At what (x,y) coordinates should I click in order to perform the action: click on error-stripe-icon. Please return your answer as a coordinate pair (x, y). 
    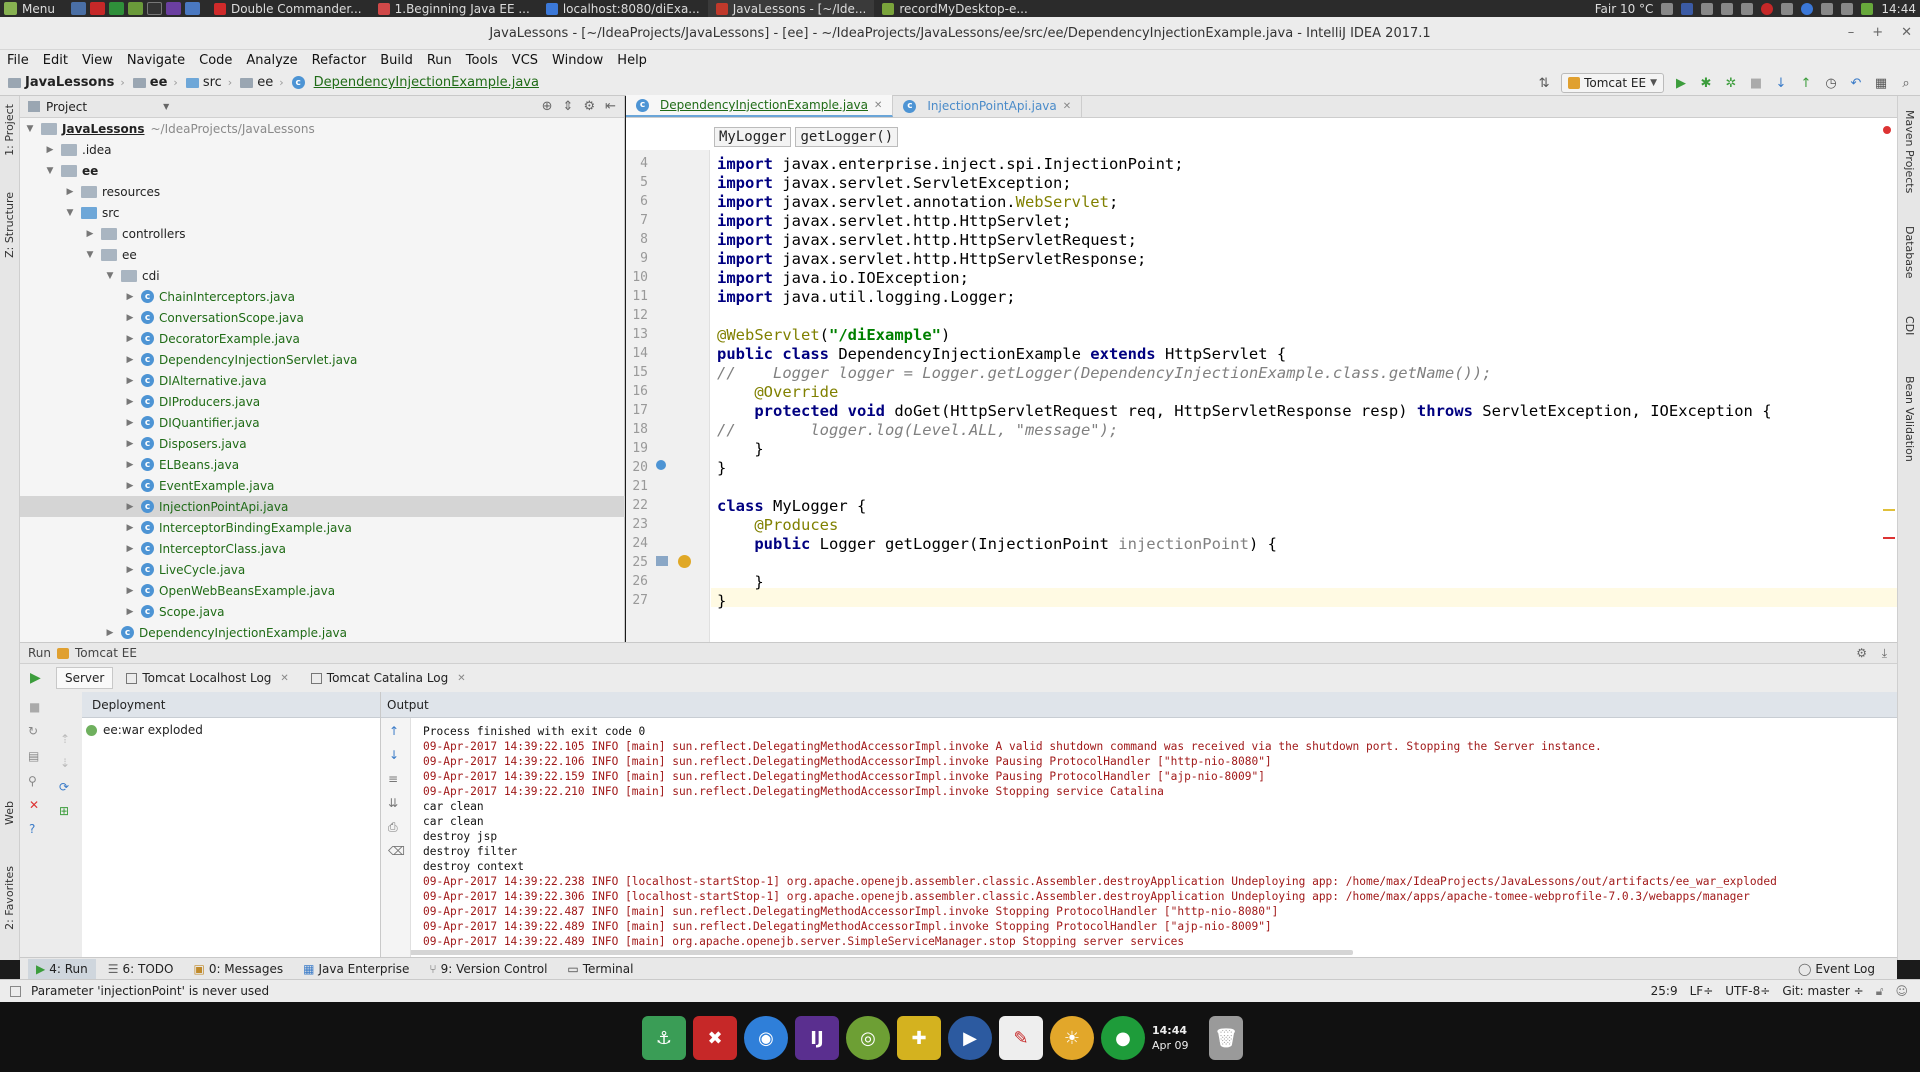
    Looking at the image, I should click on (1887, 130).